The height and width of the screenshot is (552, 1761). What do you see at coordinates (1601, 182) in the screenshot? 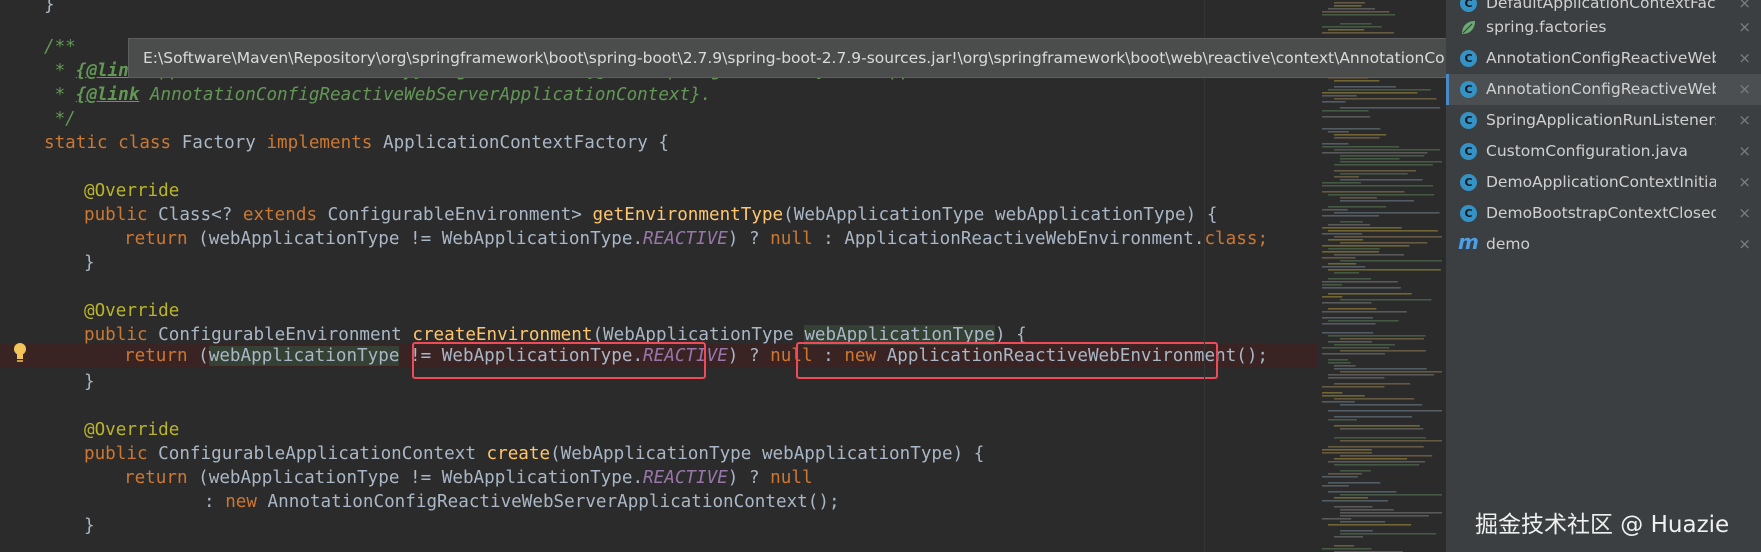
I see `recent-file-label: DemoApplicationContextInitializer` at bounding box center [1601, 182].